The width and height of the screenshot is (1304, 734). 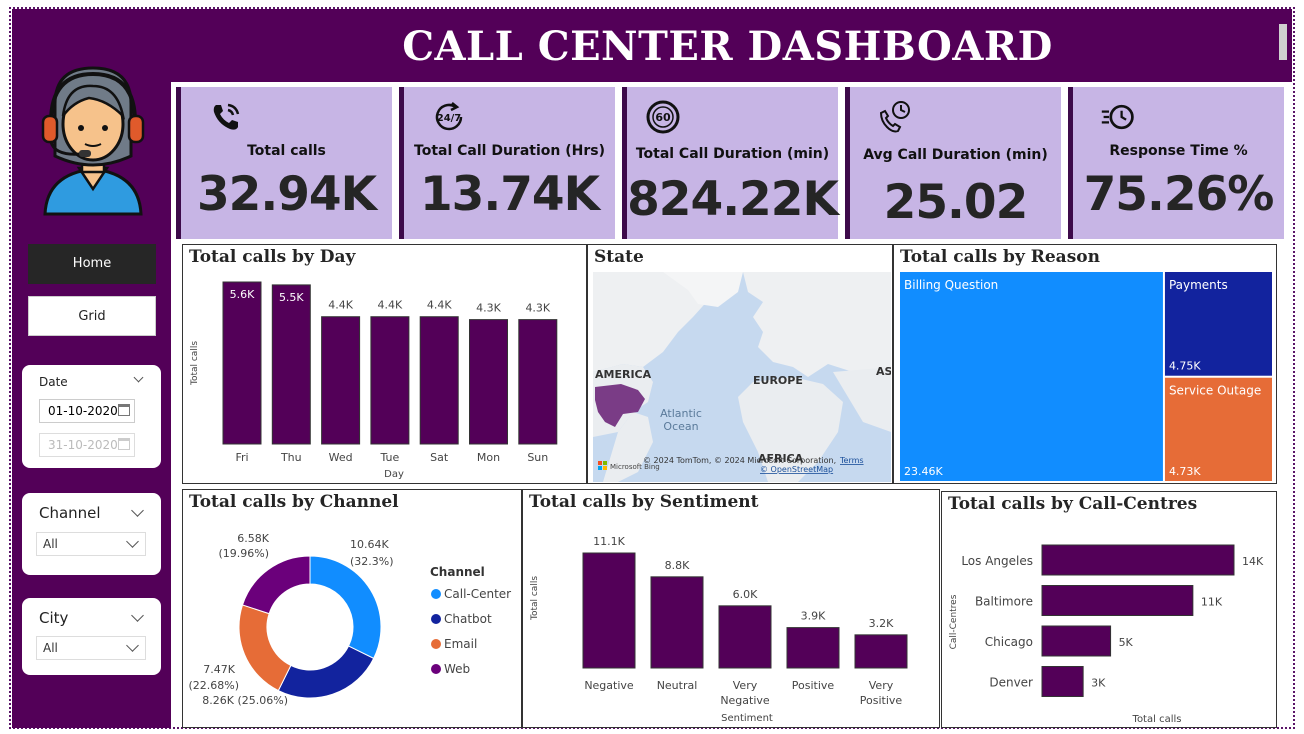 I want to click on channel-dropdown: All, so click(x=91, y=544).